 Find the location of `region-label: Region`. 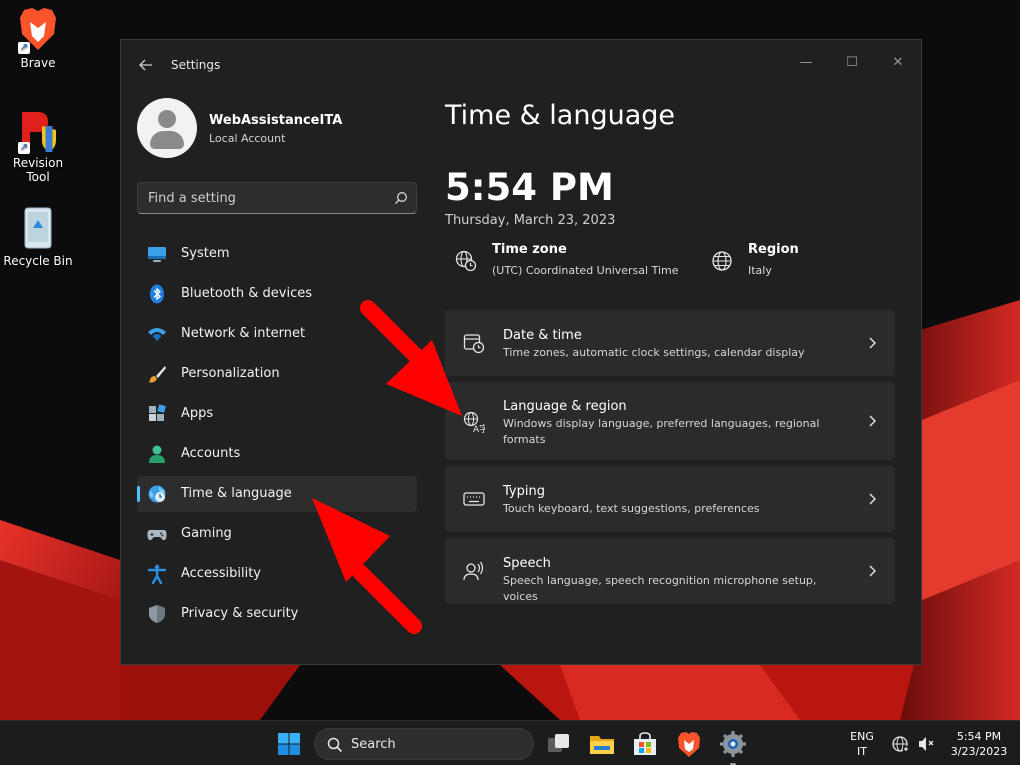

region-label: Region is located at coordinates (773, 249).